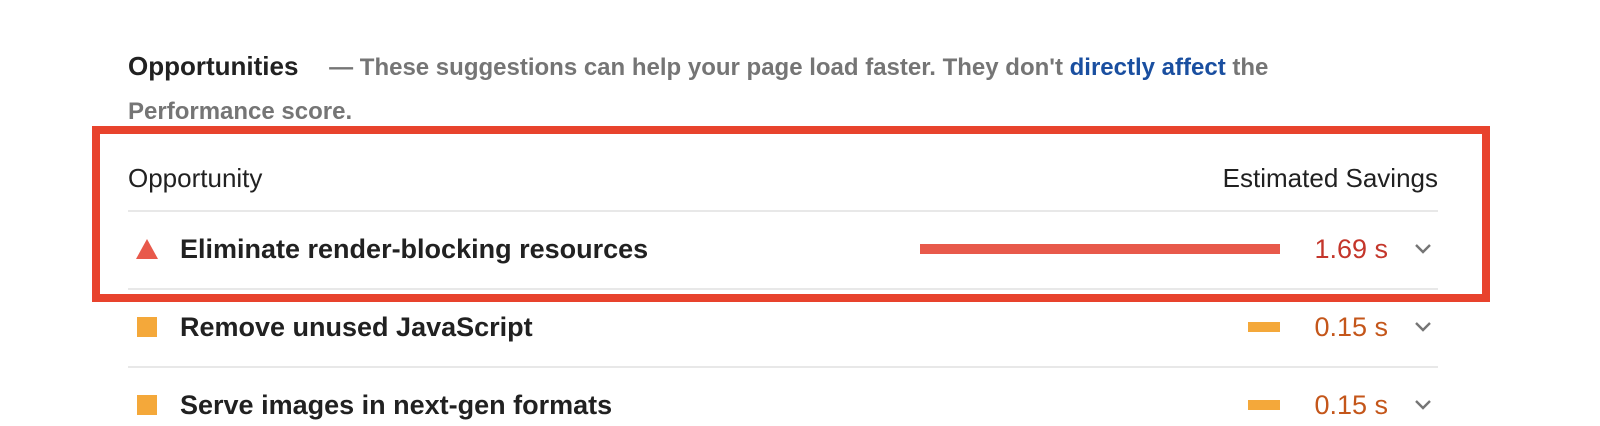  I want to click on table-header: Opportunity Estimated Savings, so click(783, 178).